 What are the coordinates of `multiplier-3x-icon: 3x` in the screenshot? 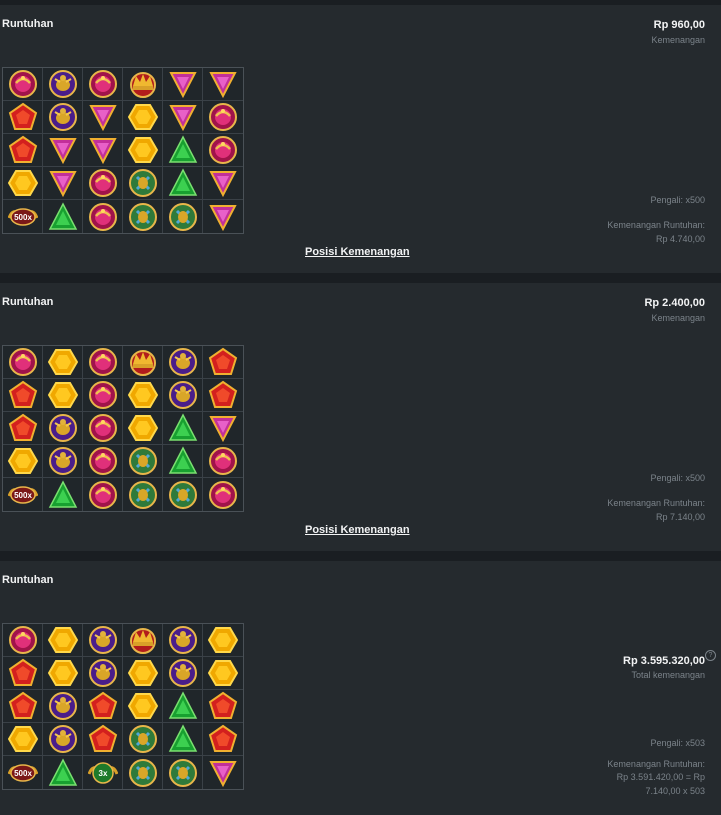 It's located at (102, 772).